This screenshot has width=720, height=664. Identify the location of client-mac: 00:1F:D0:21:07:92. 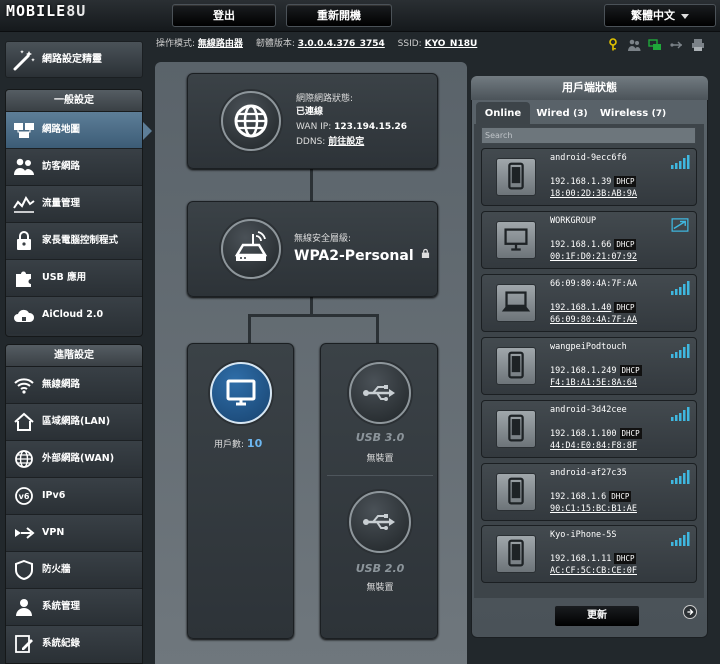
(593, 257).